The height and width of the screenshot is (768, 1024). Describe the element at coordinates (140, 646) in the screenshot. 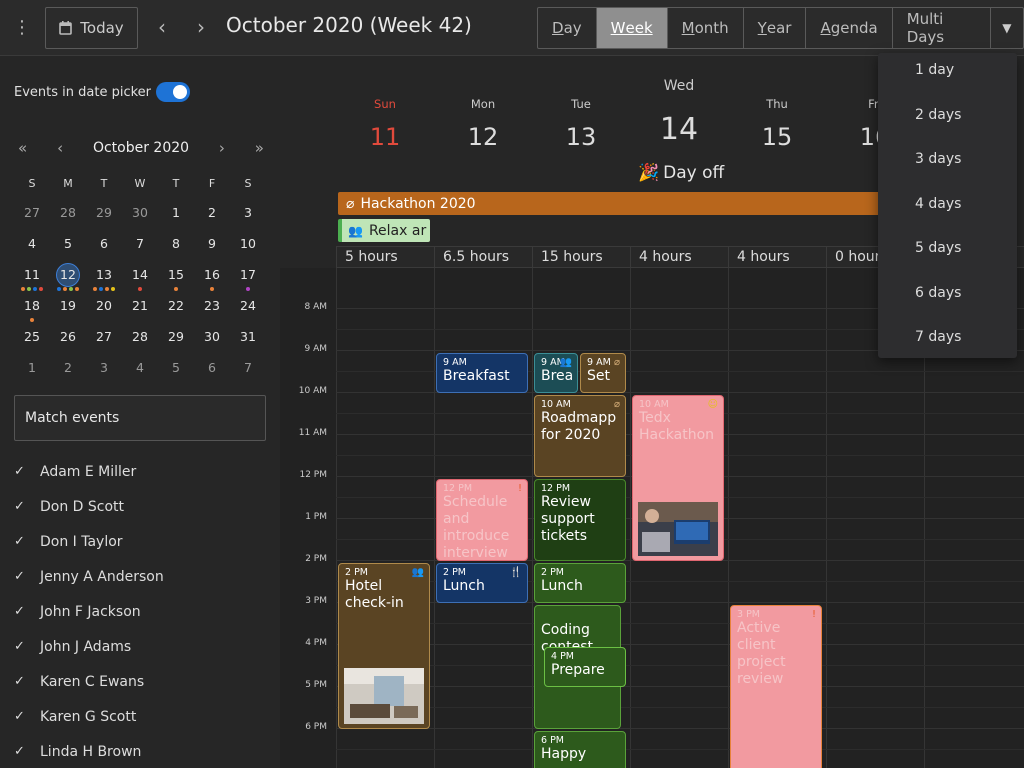

I see `person-filter-item: ✓ John J Adams` at that location.